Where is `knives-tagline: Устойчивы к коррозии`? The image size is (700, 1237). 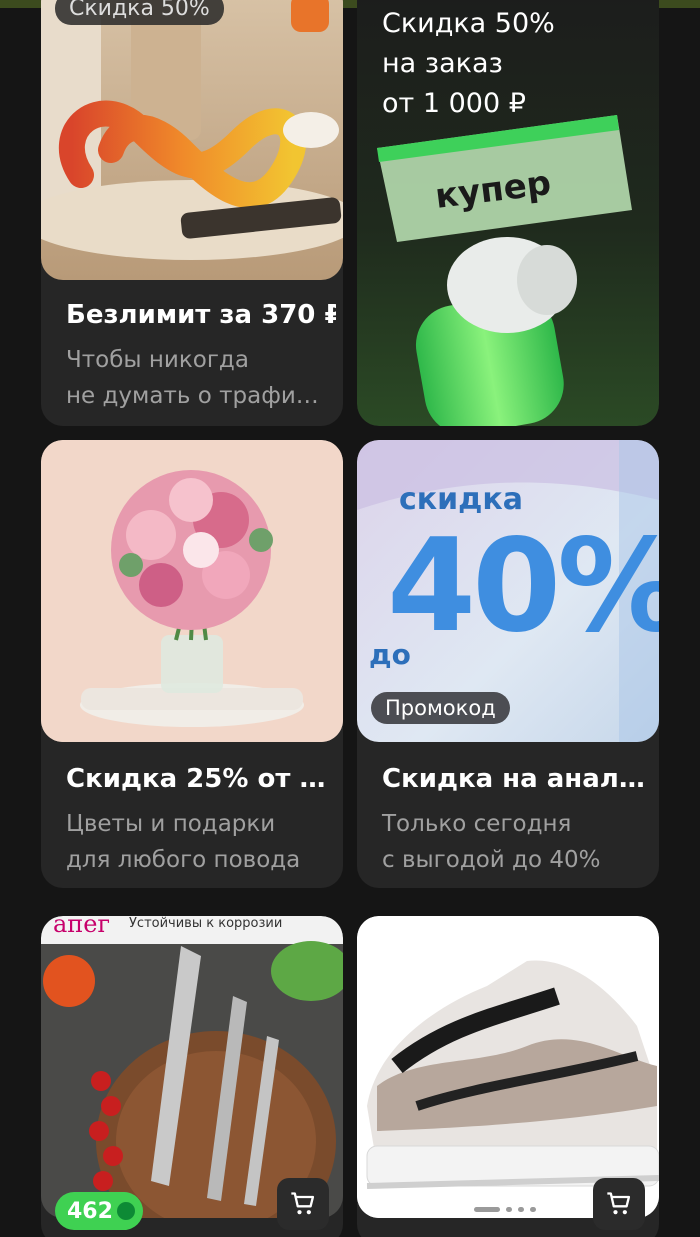
knives-tagline: Устойчивы к коррозии is located at coordinates (206, 923).